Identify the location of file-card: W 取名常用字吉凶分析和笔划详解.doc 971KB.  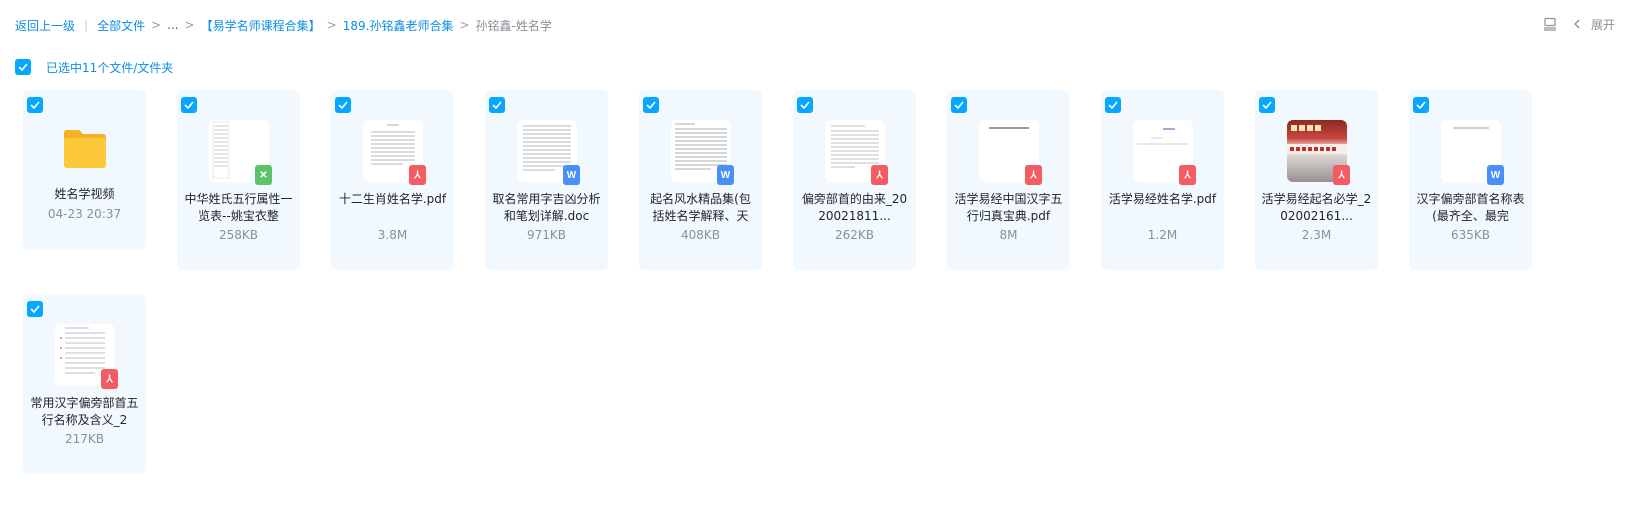
(546, 180).